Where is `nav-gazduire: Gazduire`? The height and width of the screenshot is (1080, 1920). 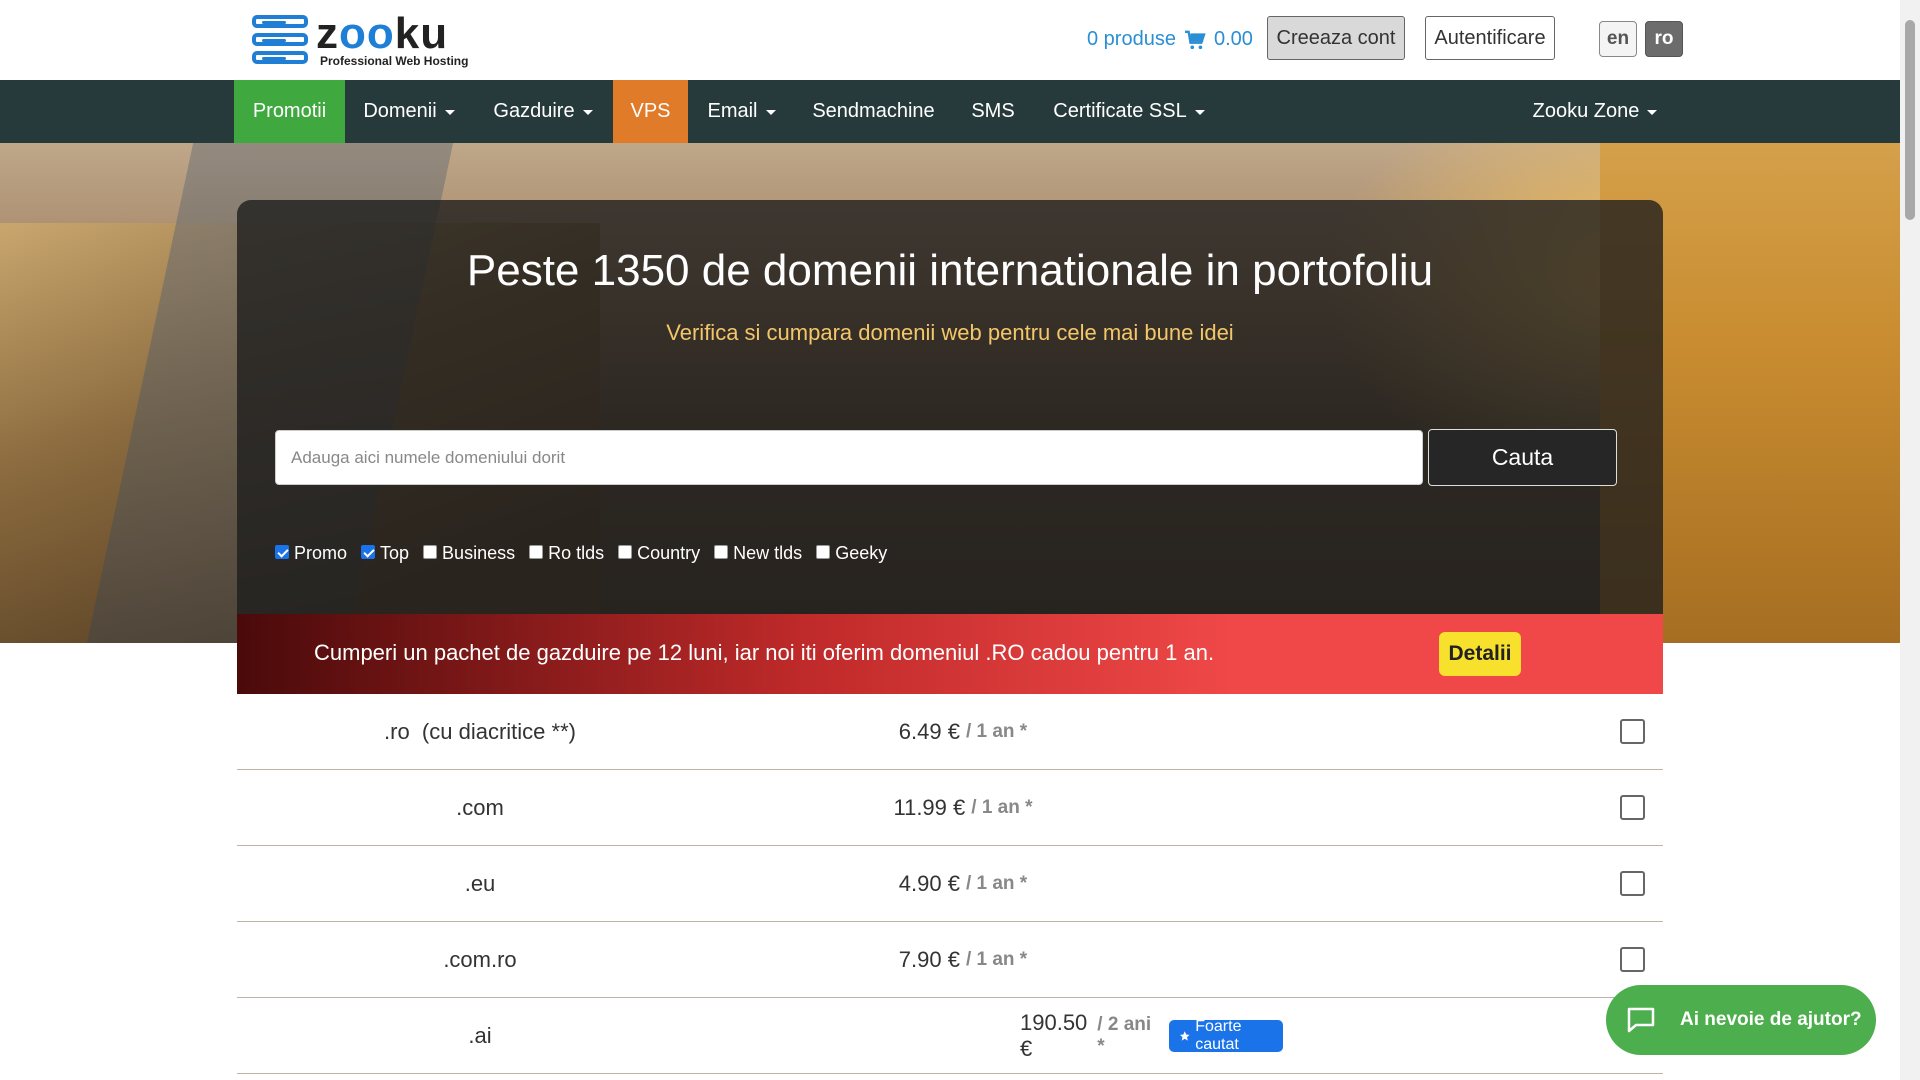
nav-gazduire: Gazduire is located at coordinates (543, 111).